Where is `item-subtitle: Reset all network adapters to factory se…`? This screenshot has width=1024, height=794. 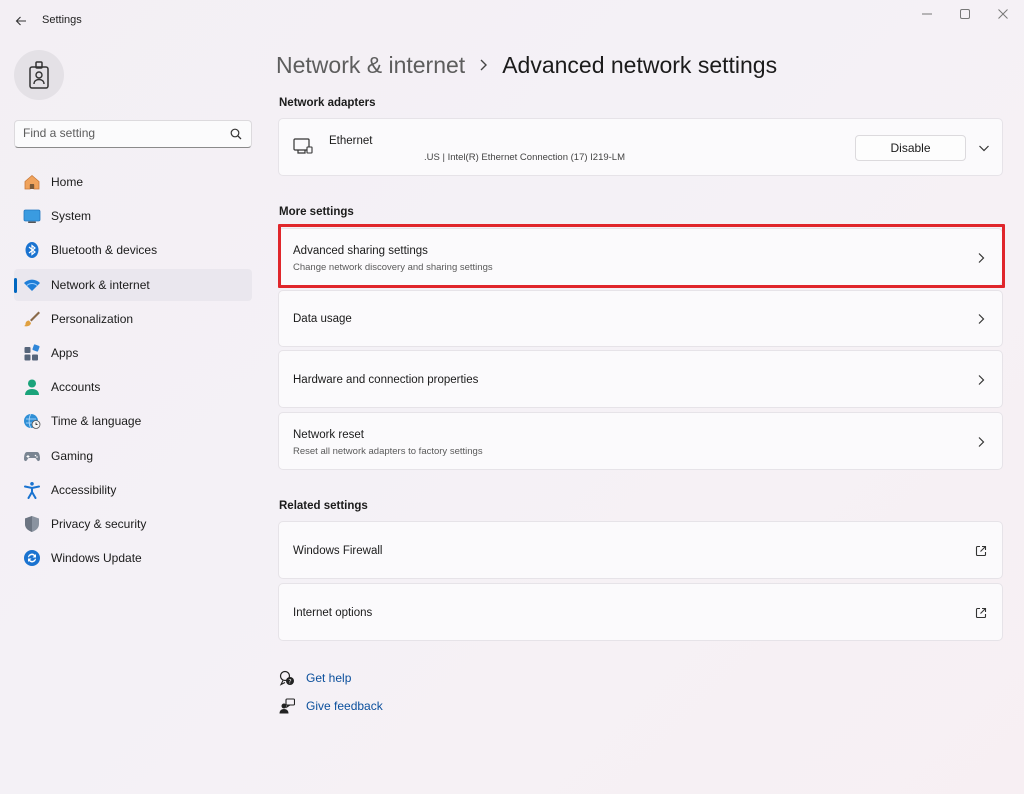 item-subtitle: Reset all network adapters to factory se… is located at coordinates (388, 451).